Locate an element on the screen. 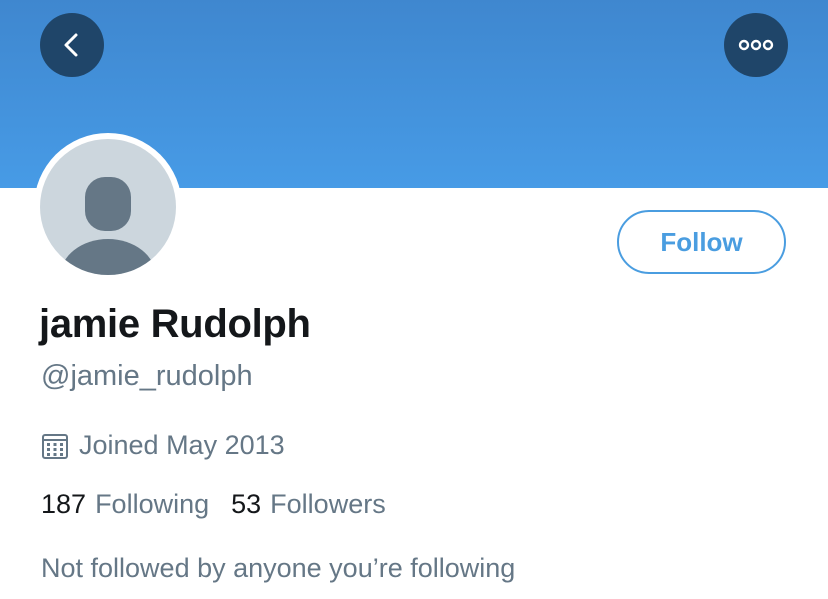 Image resolution: width=828 pixels, height=599 pixels. joined-text: Joined May 2013 is located at coordinates (182, 445).